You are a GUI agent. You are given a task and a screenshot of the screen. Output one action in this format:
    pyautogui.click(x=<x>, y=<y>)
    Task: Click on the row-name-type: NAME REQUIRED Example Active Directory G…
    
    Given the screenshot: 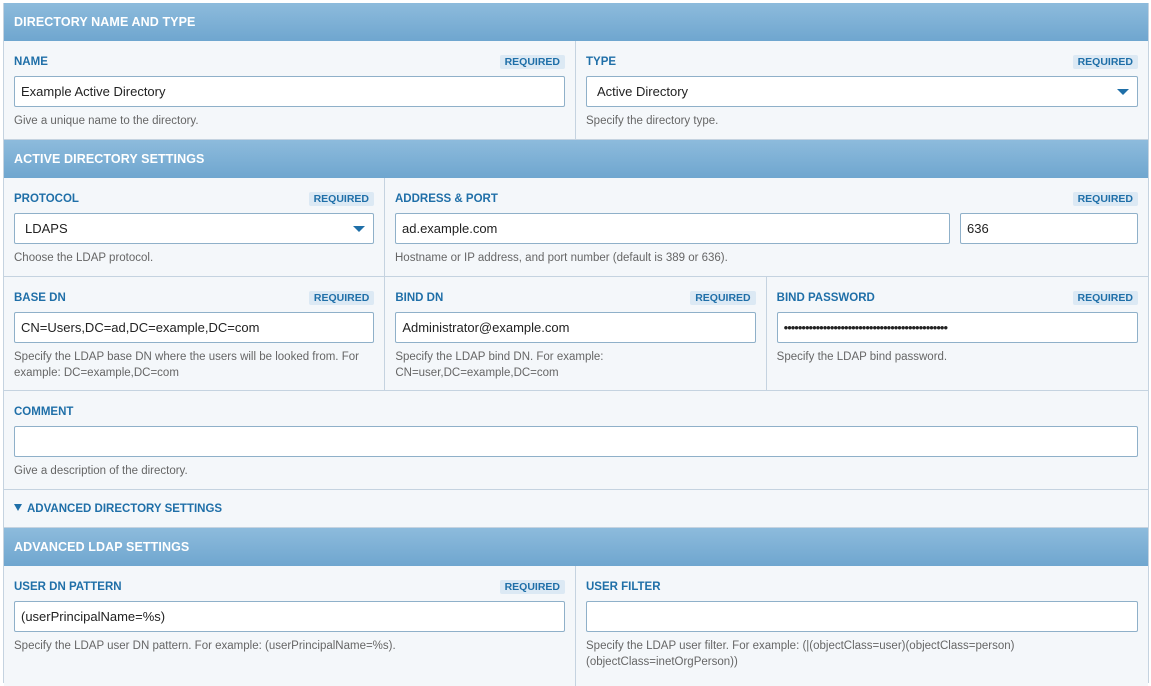 What is the action you would take?
    pyautogui.click(x=576, y=90)
    